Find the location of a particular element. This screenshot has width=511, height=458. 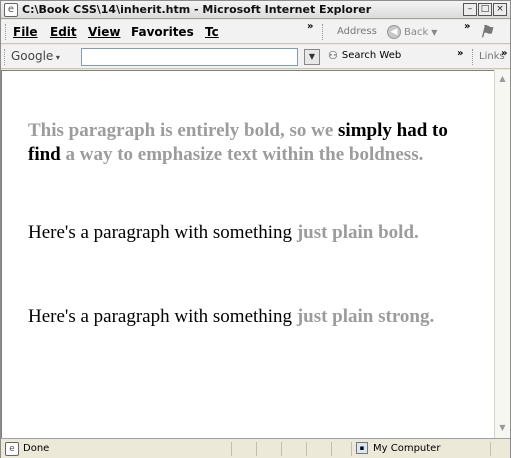

menu-overflow-chevron: » is located at coordinates (310, 26).